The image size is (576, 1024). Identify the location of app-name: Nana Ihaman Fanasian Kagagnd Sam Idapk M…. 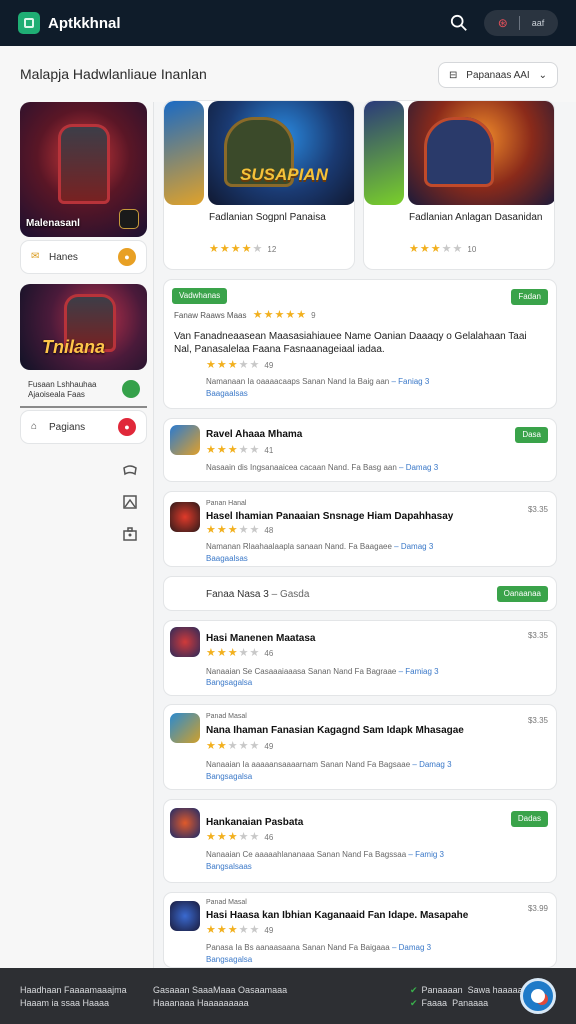
(335, 730).